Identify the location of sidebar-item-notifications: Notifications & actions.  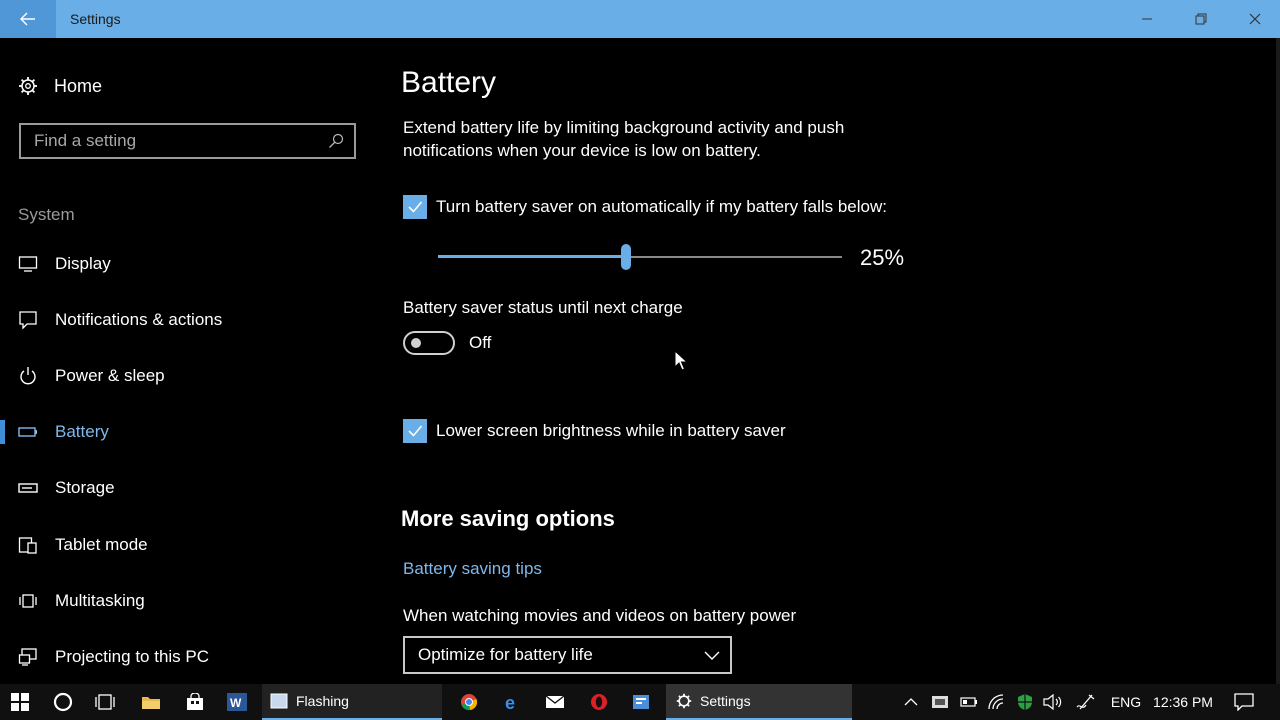
(185, 320).